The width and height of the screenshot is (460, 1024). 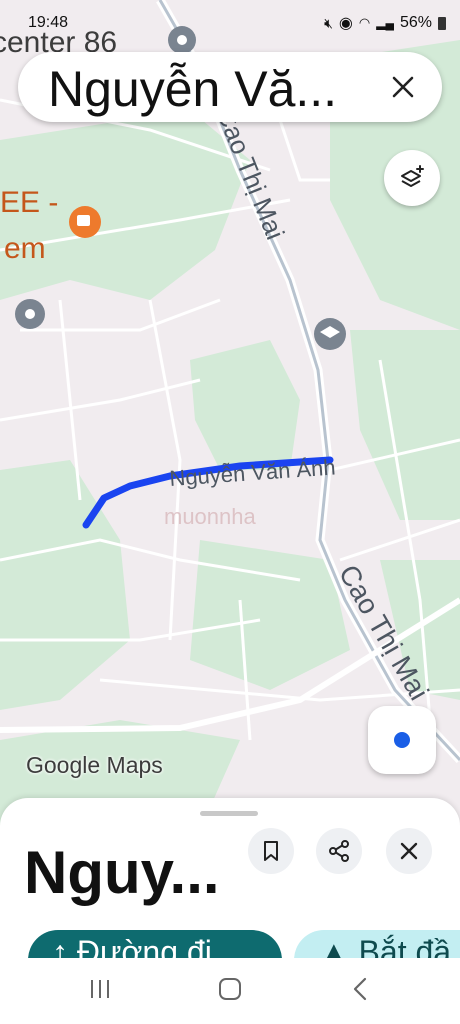 I want to click on save-button, so click(x=271, y=851).